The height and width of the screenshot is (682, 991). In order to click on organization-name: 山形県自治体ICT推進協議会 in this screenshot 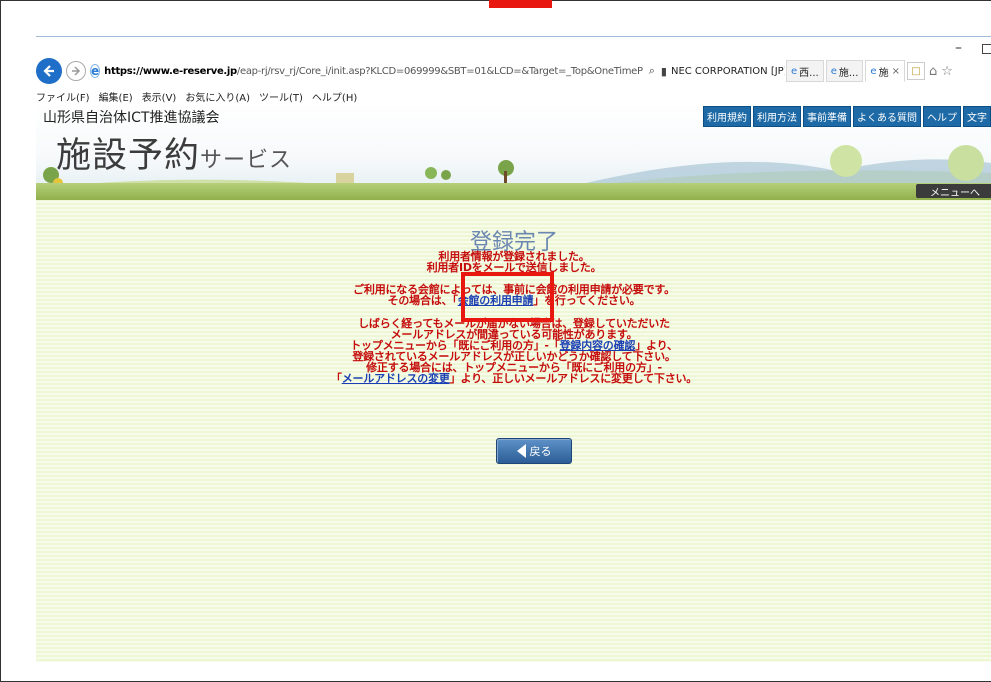, I will do `click(131, 118)`.